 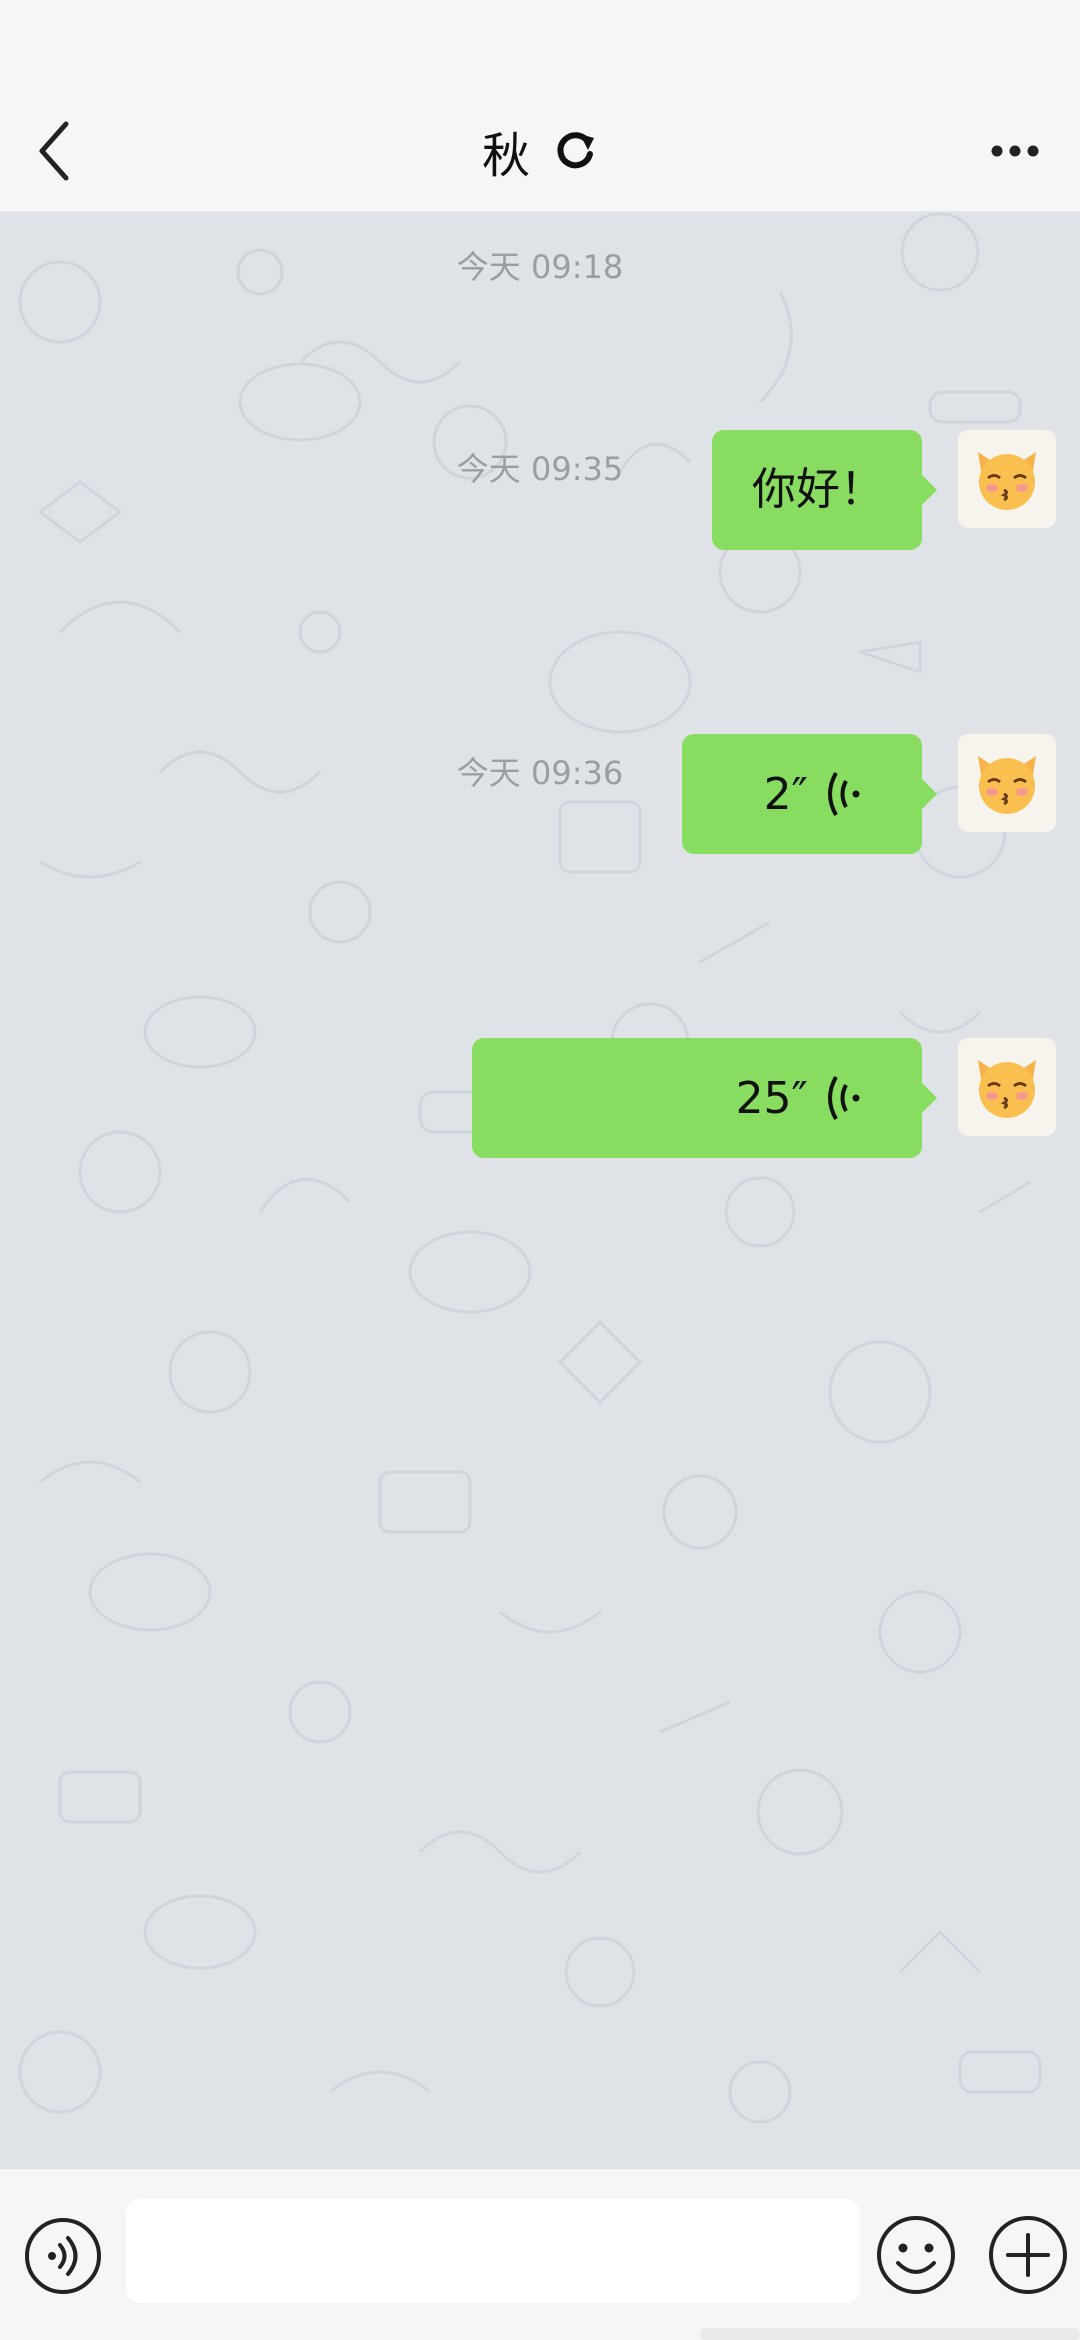 I want to click on message-timestamp: 今天 09:18, so click(x=540, y=267).